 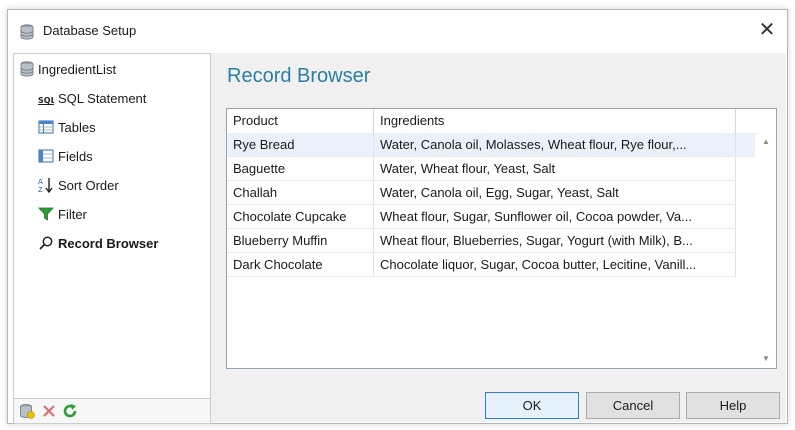 What do you see at coordinates (633, 405) in the screenshot?
I see `cancel-button: Cancel` at bounding box center [633, 405].